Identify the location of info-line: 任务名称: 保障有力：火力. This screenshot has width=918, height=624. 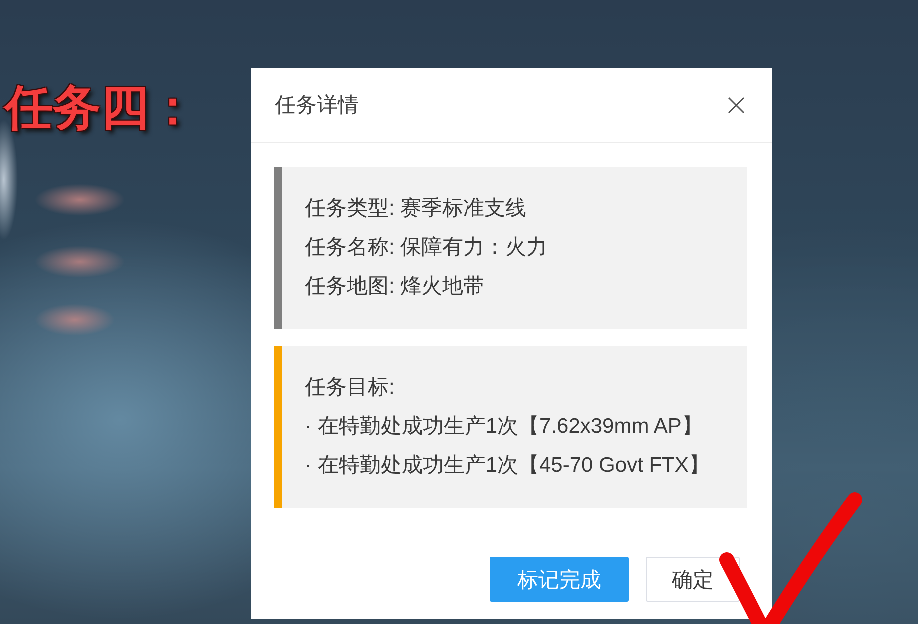
(426, 248).